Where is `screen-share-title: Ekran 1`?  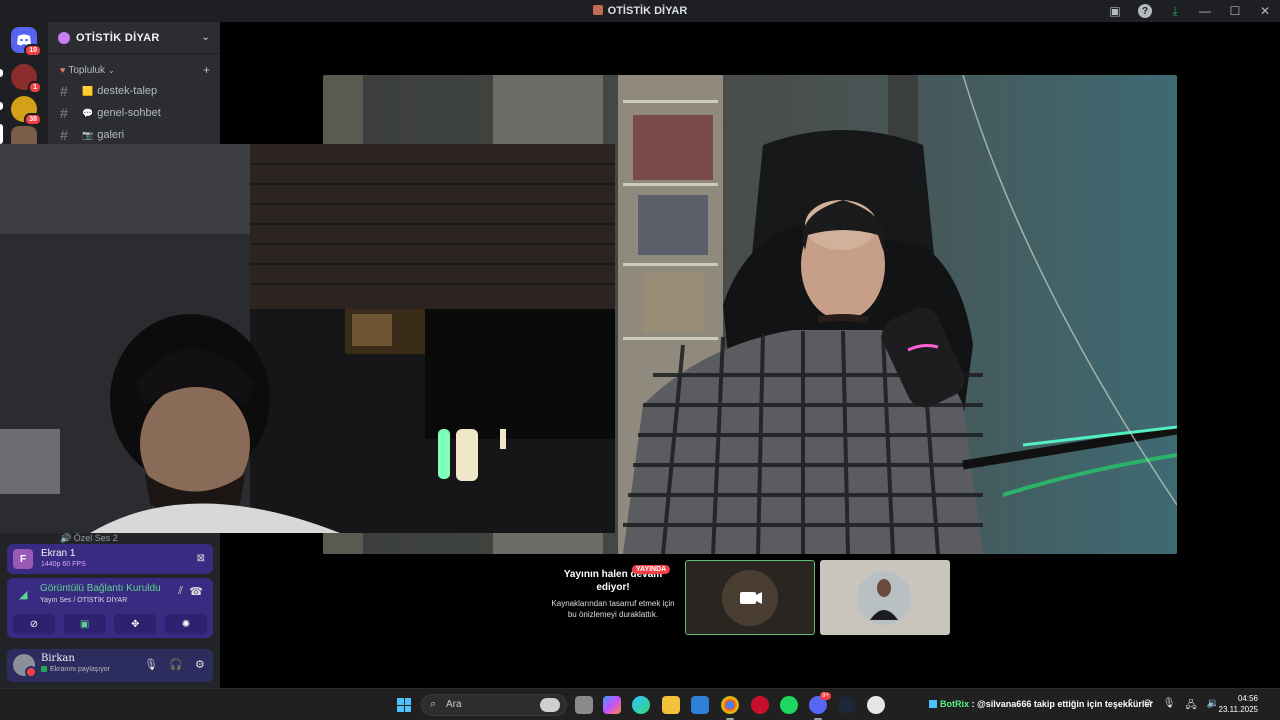 screen-share-title: Ekran 1 is located at coordinates (58, 553).